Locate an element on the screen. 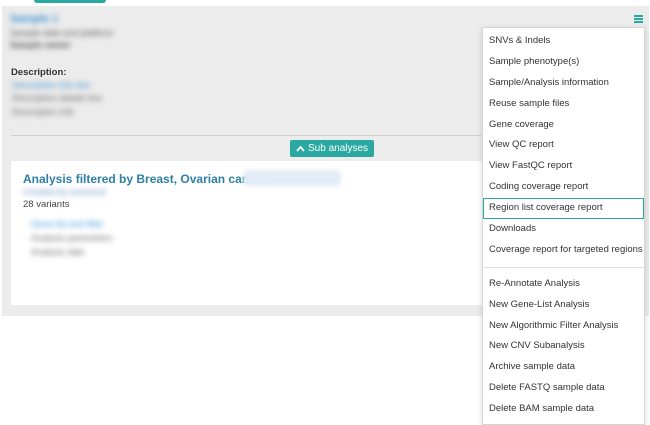  sample-meta: Sample date and platform is located at coordinates (62, 33).